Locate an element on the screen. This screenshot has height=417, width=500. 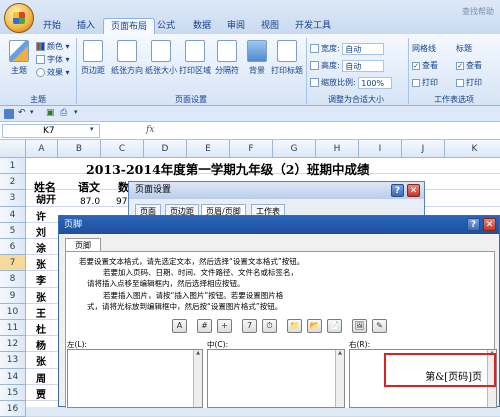
time-button: ⏱ is located at coordinates (269, 326).